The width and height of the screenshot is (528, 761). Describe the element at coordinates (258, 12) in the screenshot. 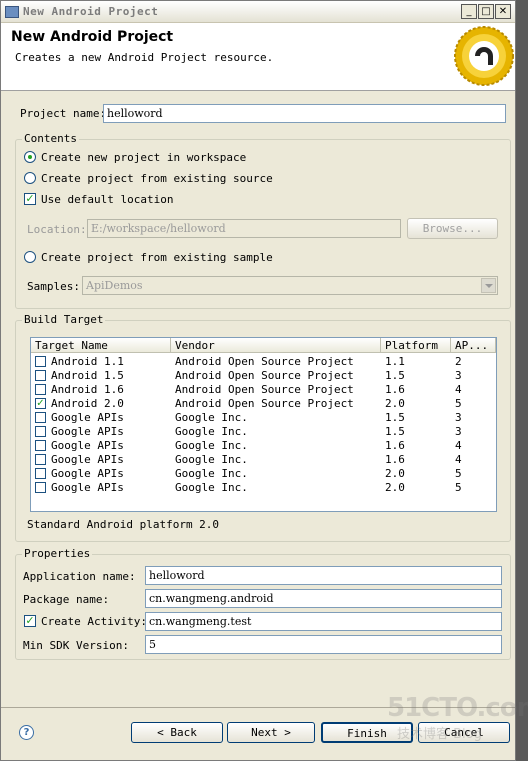

I see `title-bar: New Android Project _ □ ✕` at that location.